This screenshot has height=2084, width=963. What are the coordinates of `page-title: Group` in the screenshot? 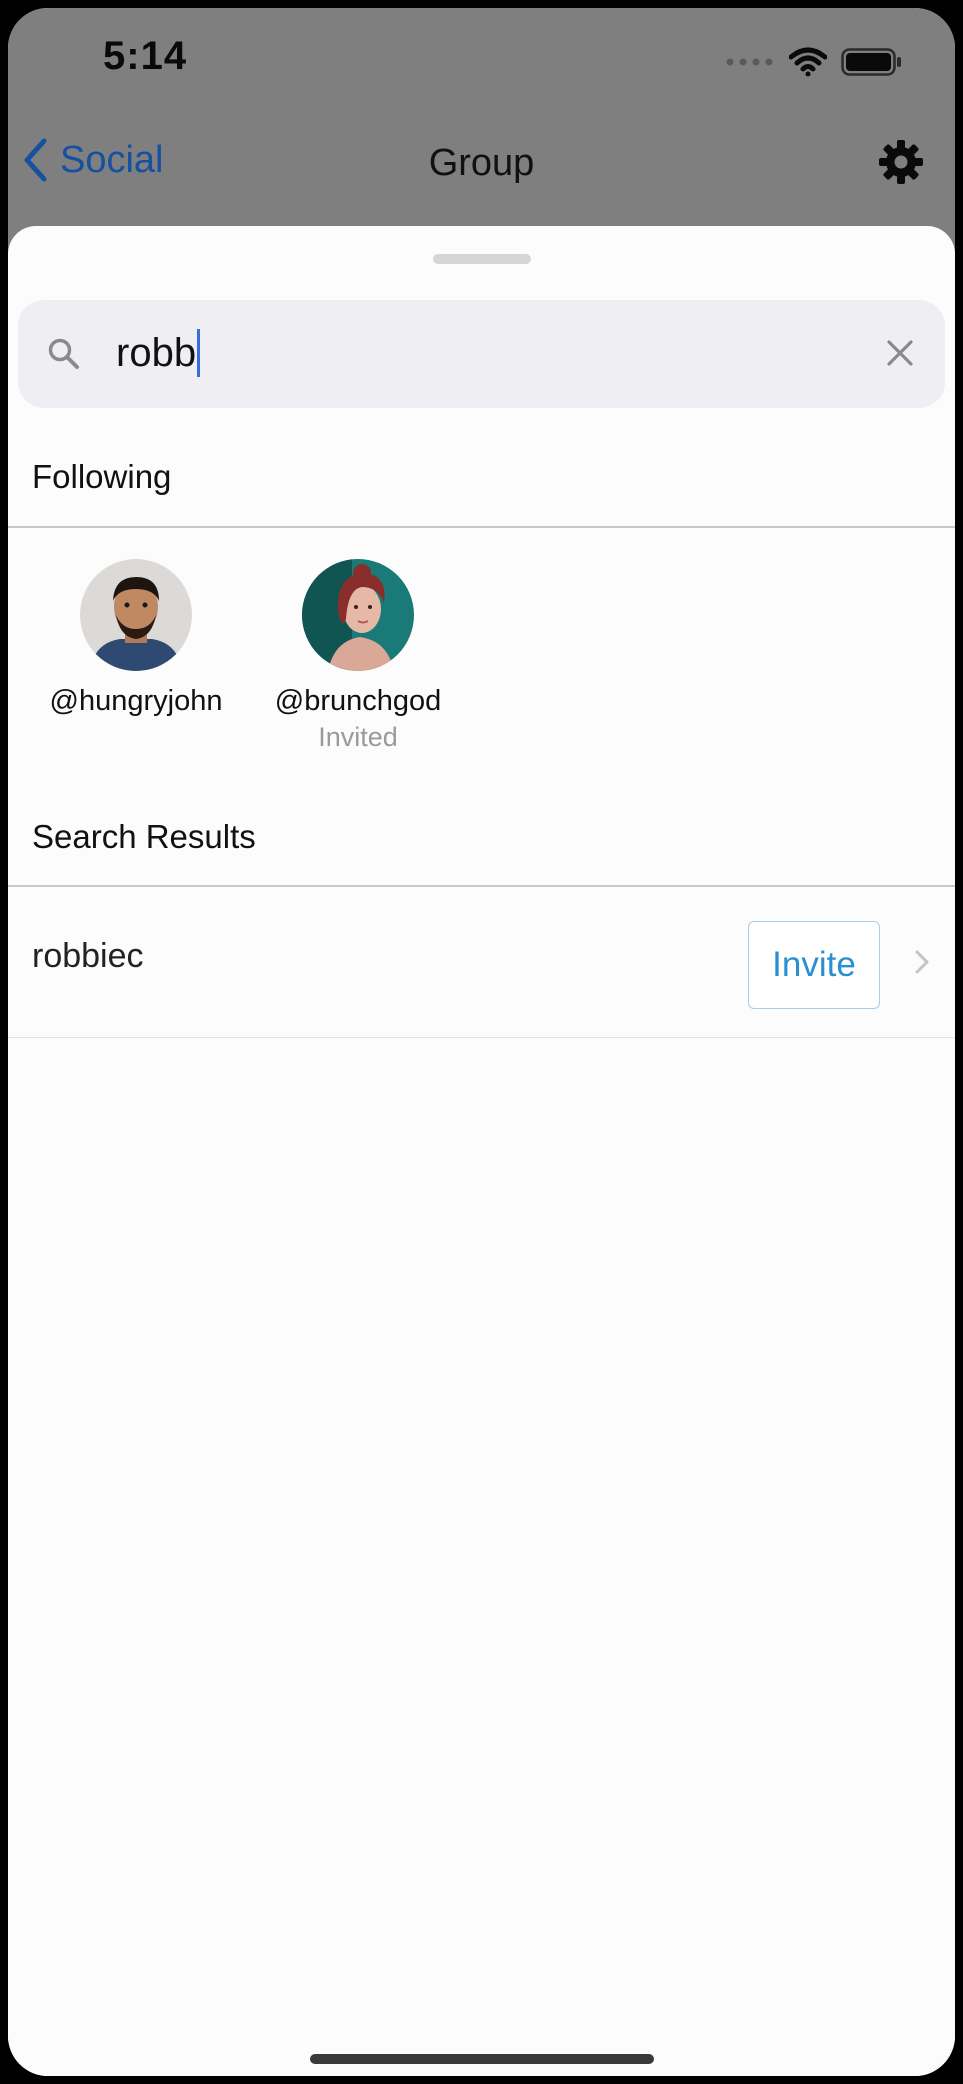 It's located at (481, 163).